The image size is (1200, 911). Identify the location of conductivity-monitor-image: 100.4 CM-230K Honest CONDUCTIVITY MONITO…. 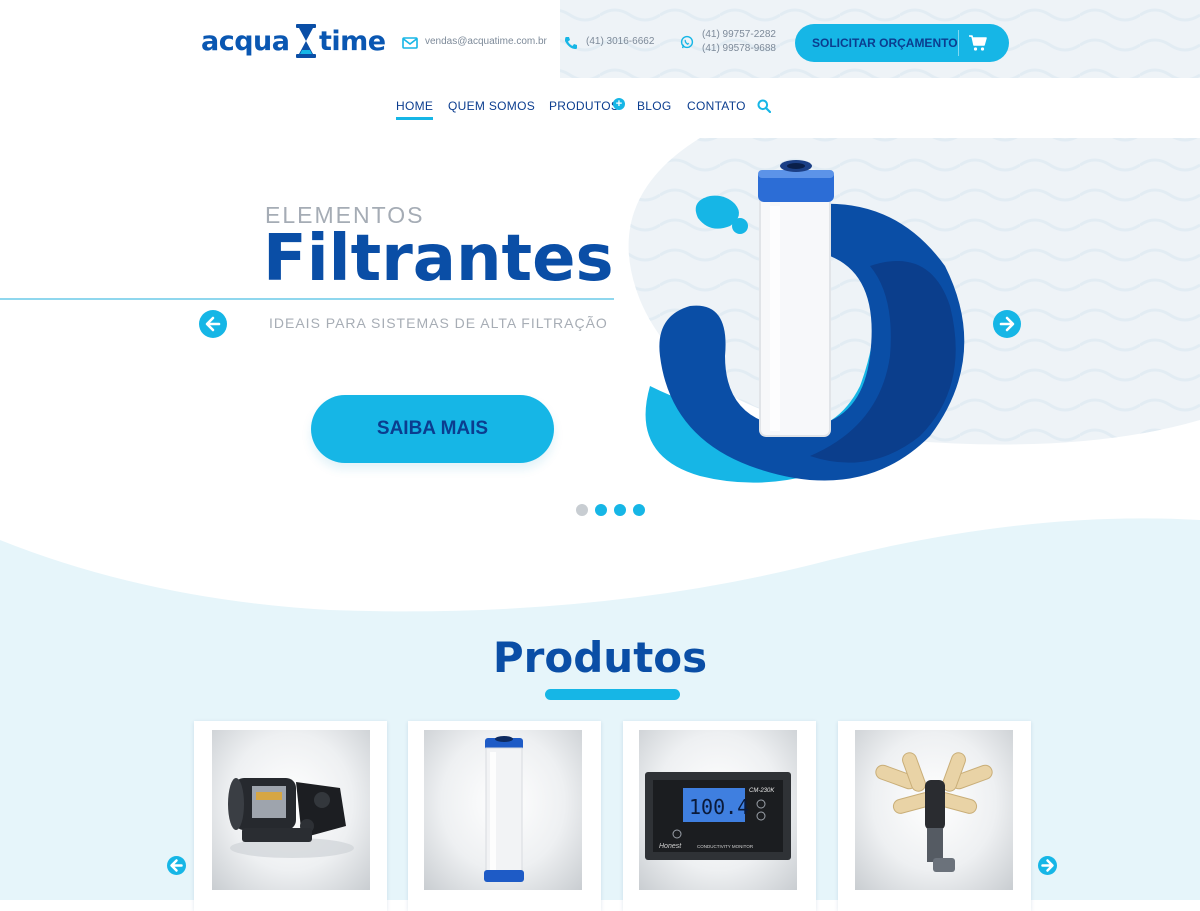
(718, 816).